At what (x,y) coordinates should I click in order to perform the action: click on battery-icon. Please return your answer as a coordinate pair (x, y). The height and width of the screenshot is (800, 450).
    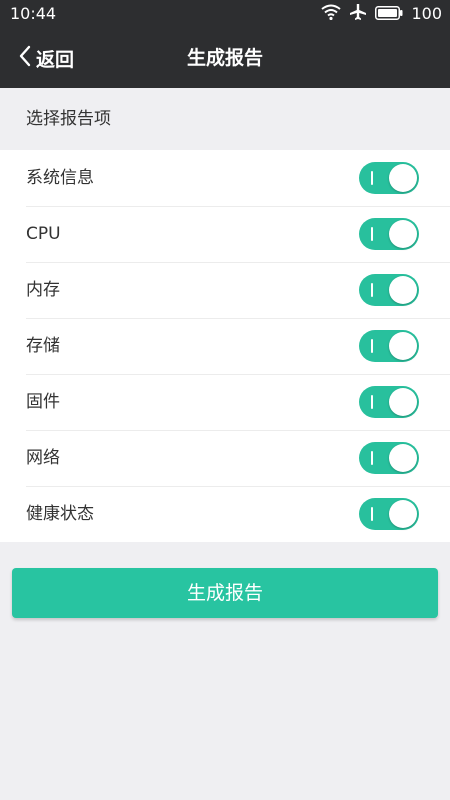
    Looking at the image, I should click on (389, 14).